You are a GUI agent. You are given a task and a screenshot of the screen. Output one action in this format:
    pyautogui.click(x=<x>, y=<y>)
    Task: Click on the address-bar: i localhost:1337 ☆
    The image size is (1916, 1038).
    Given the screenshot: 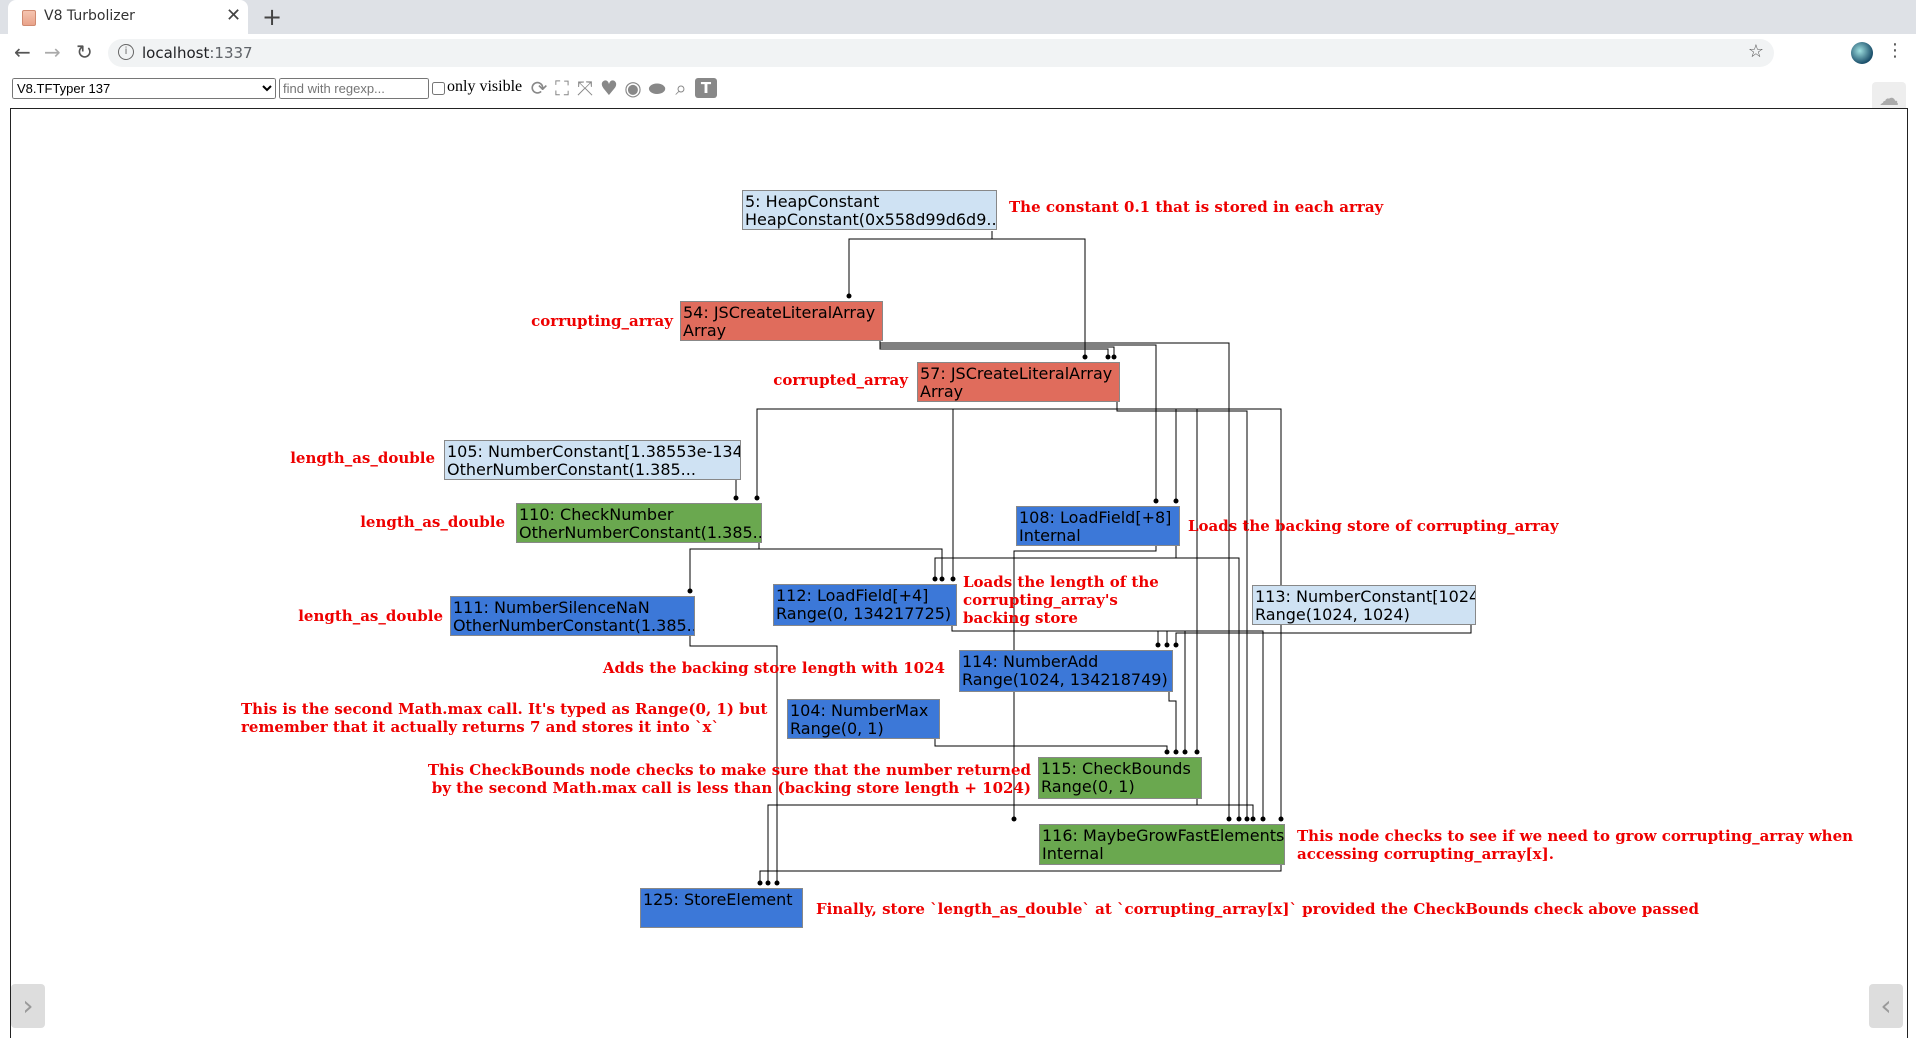 What is the action you would take?
    pyautogui.click(x=941, y=53)
    